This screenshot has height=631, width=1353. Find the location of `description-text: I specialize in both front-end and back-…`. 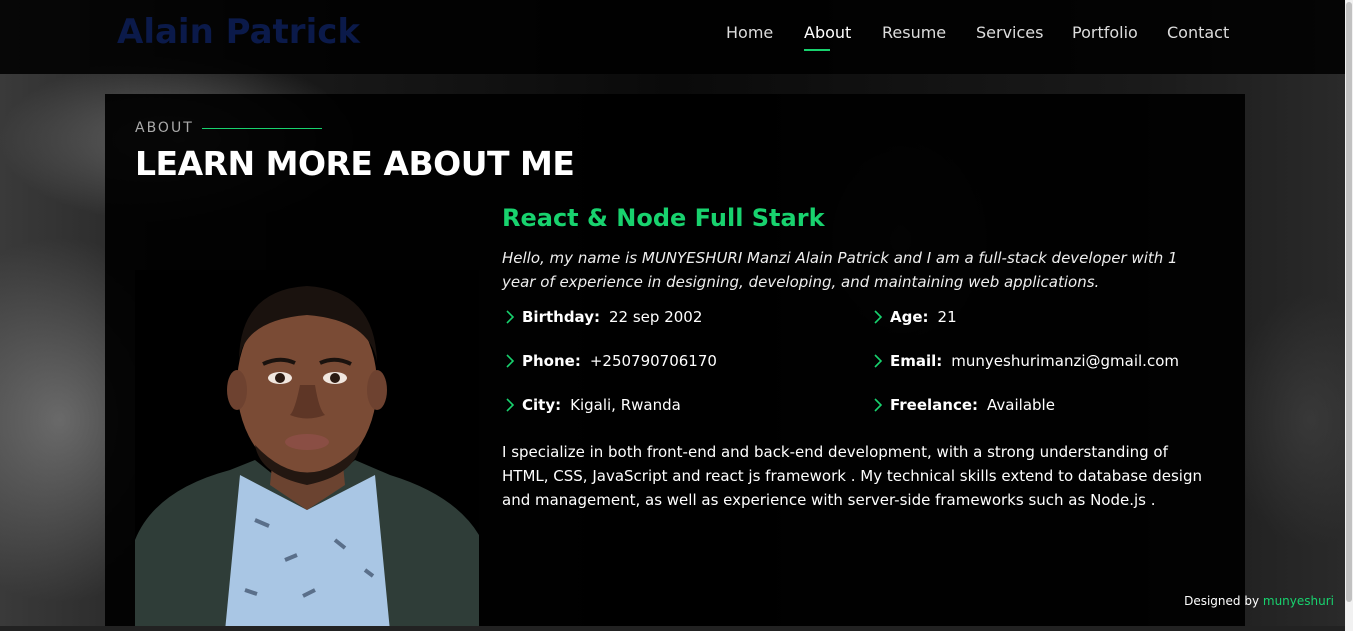

description-text: I specialize in both front-end and back-… is located at coordinates (852, 476).